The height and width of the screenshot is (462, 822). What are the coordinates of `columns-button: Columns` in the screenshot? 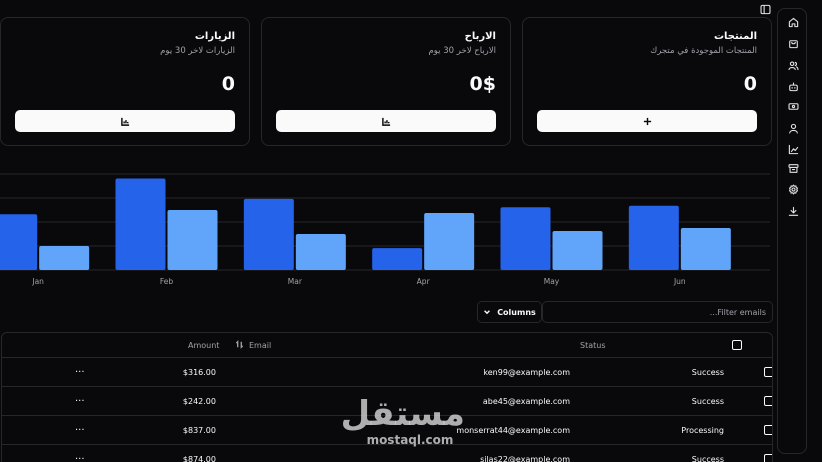 It's located at (509, 312).